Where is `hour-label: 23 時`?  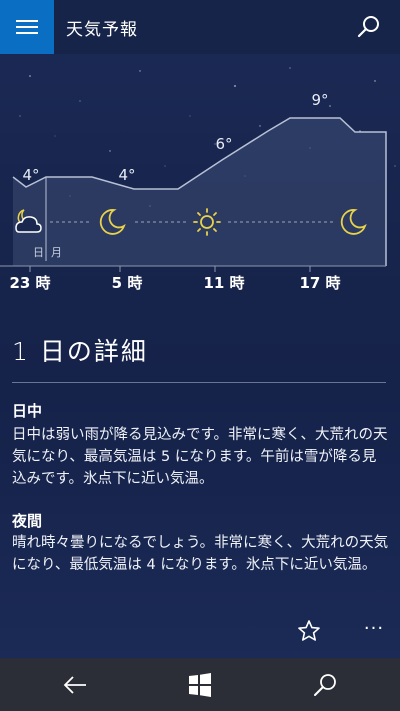
hour-label: 23 時 is located at coordinates (30, 283).